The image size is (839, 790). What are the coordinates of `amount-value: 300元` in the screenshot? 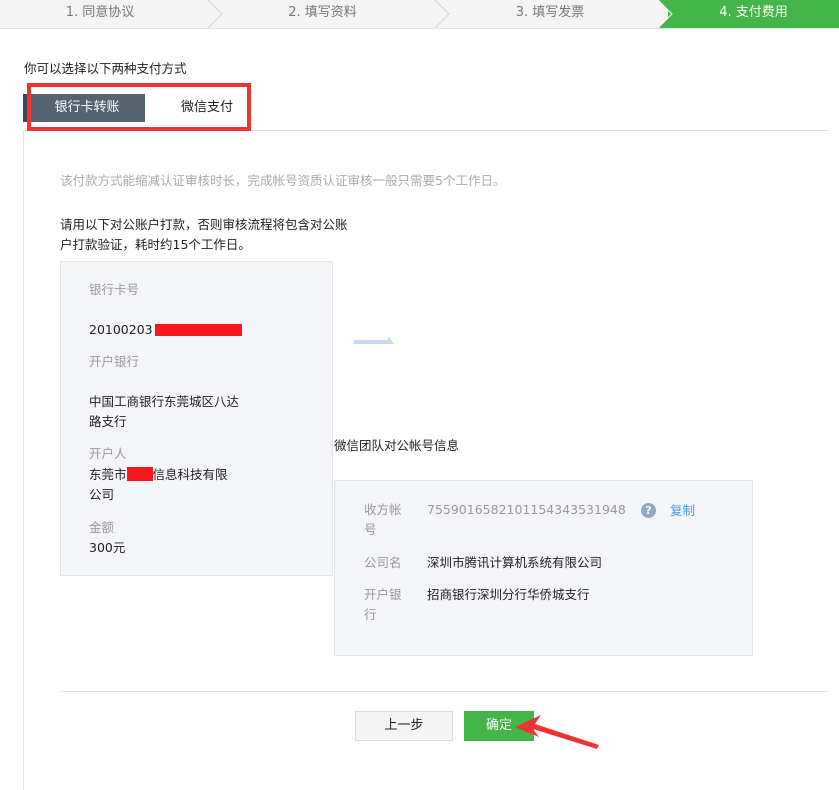 It's located at (107, 547).